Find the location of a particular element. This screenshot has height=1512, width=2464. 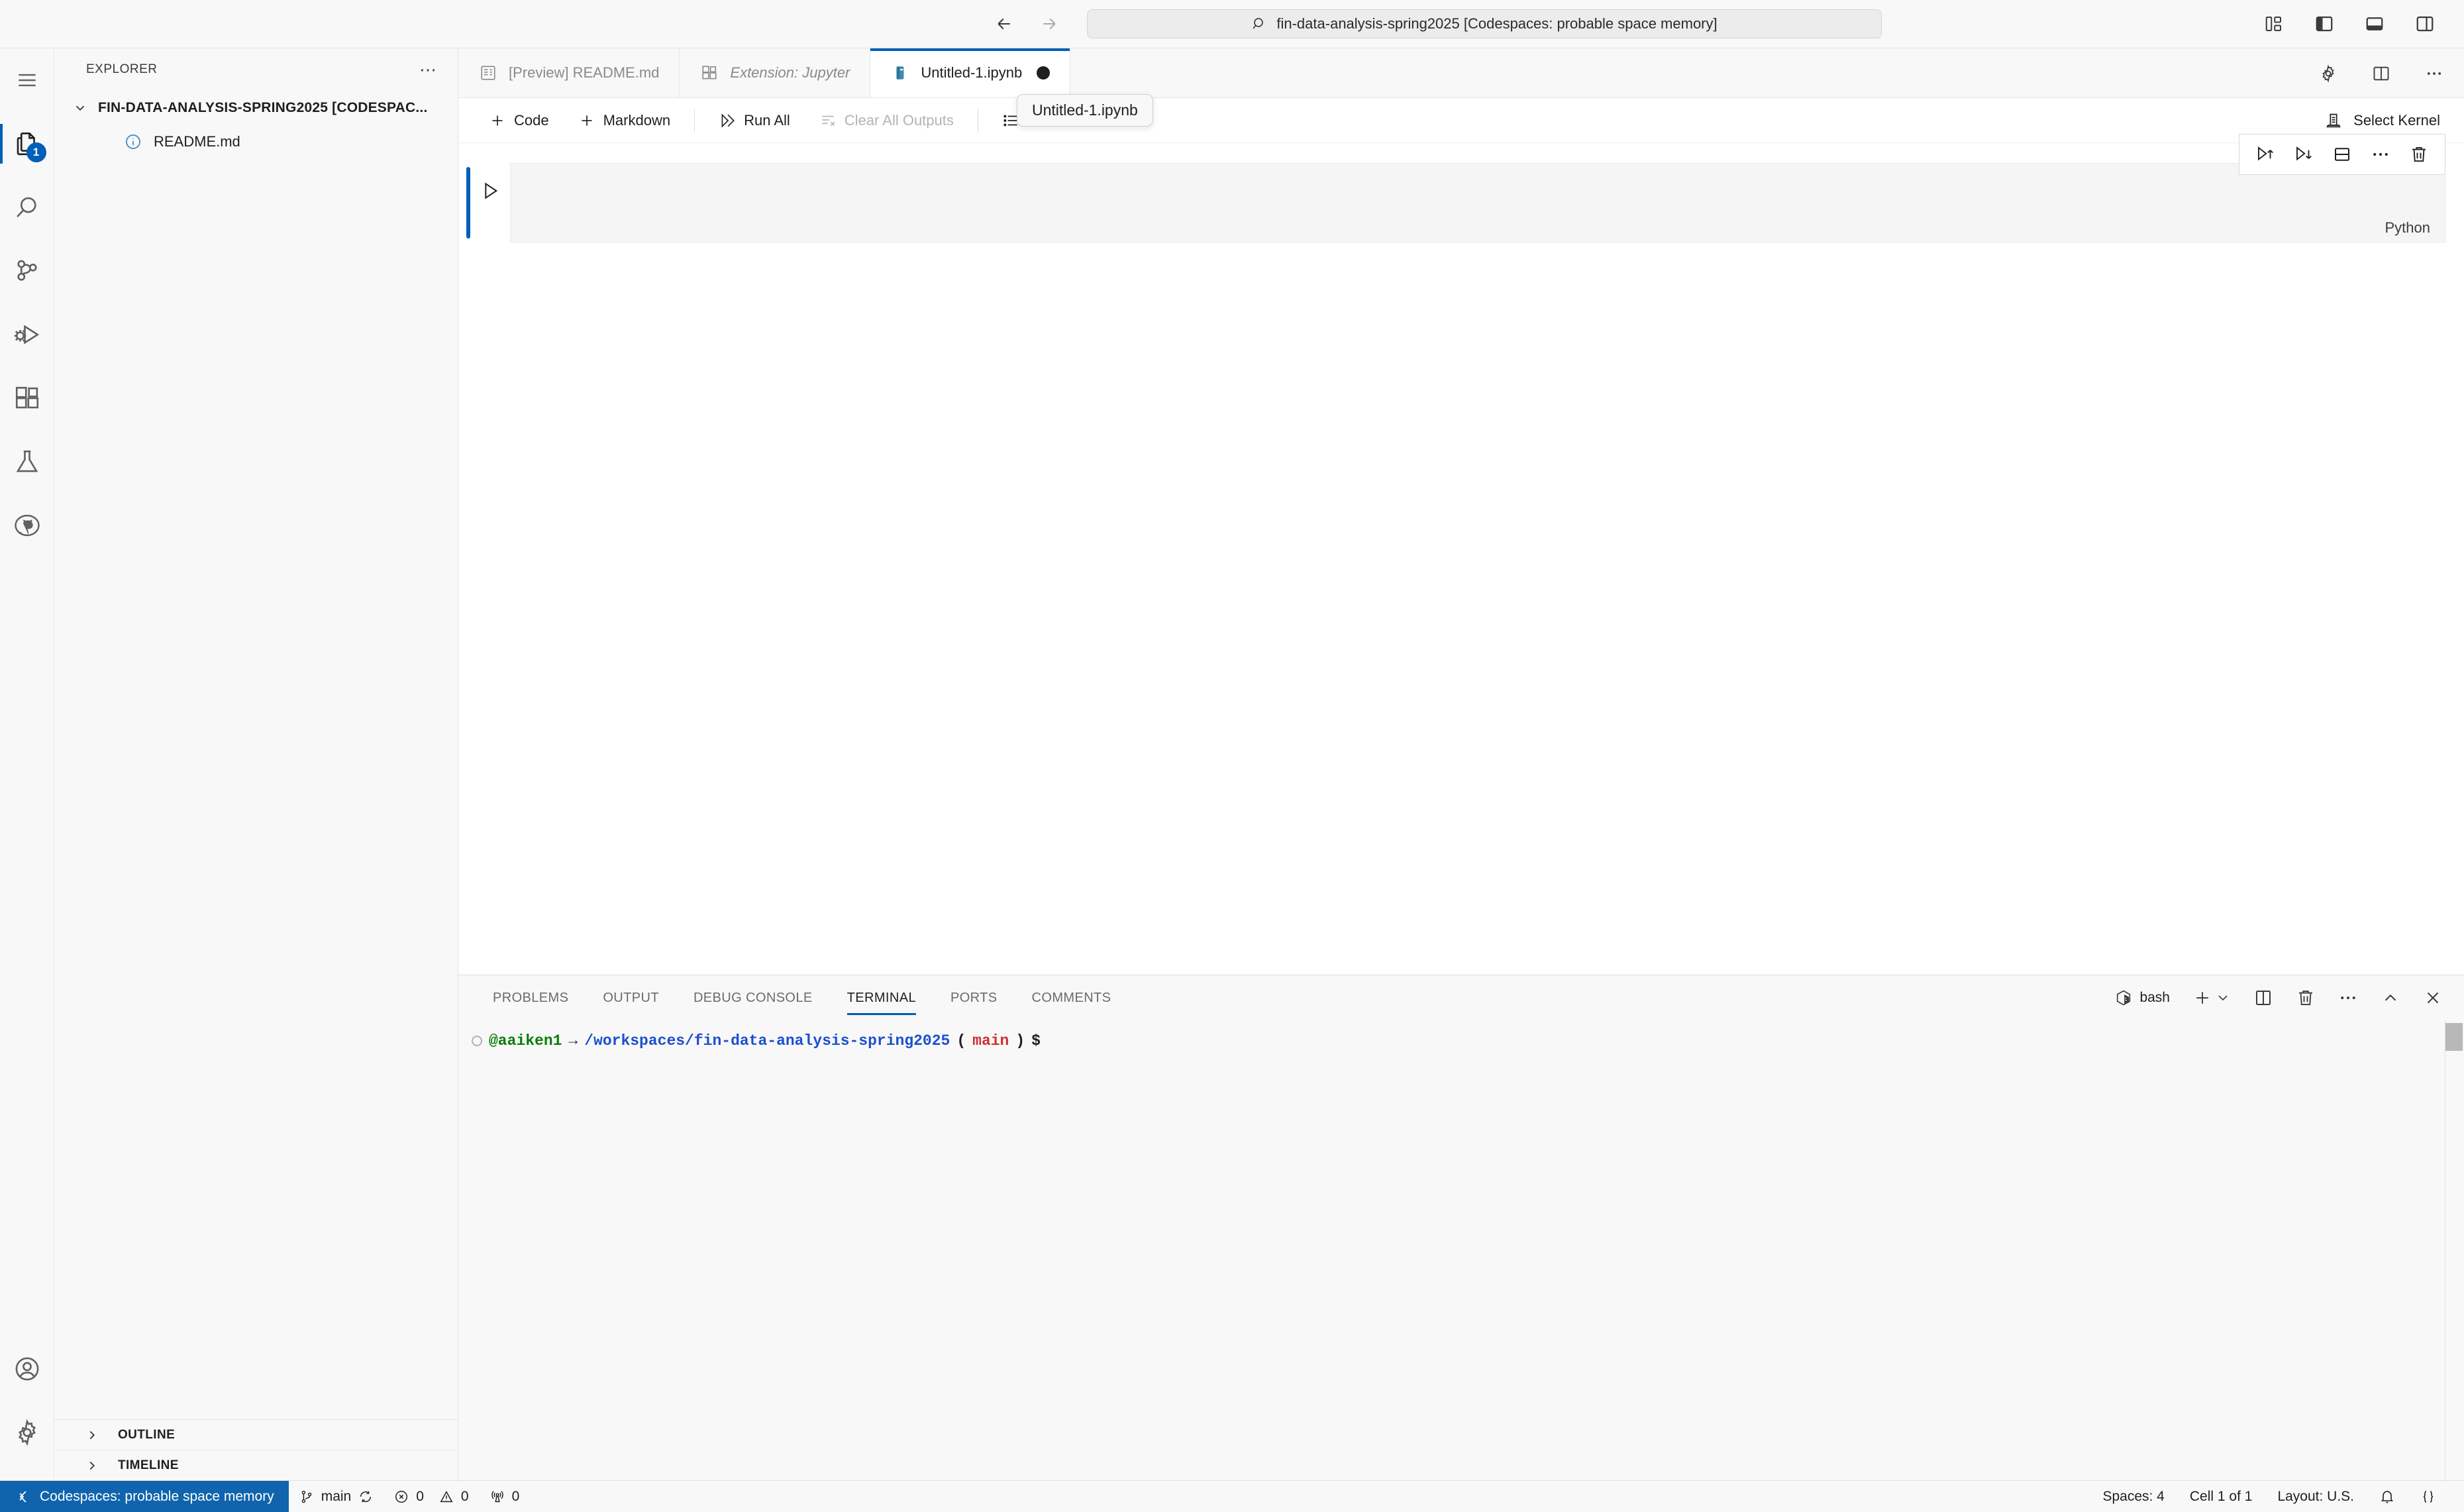

status-problems: 0 0 is located at coordinates (432, 1496).